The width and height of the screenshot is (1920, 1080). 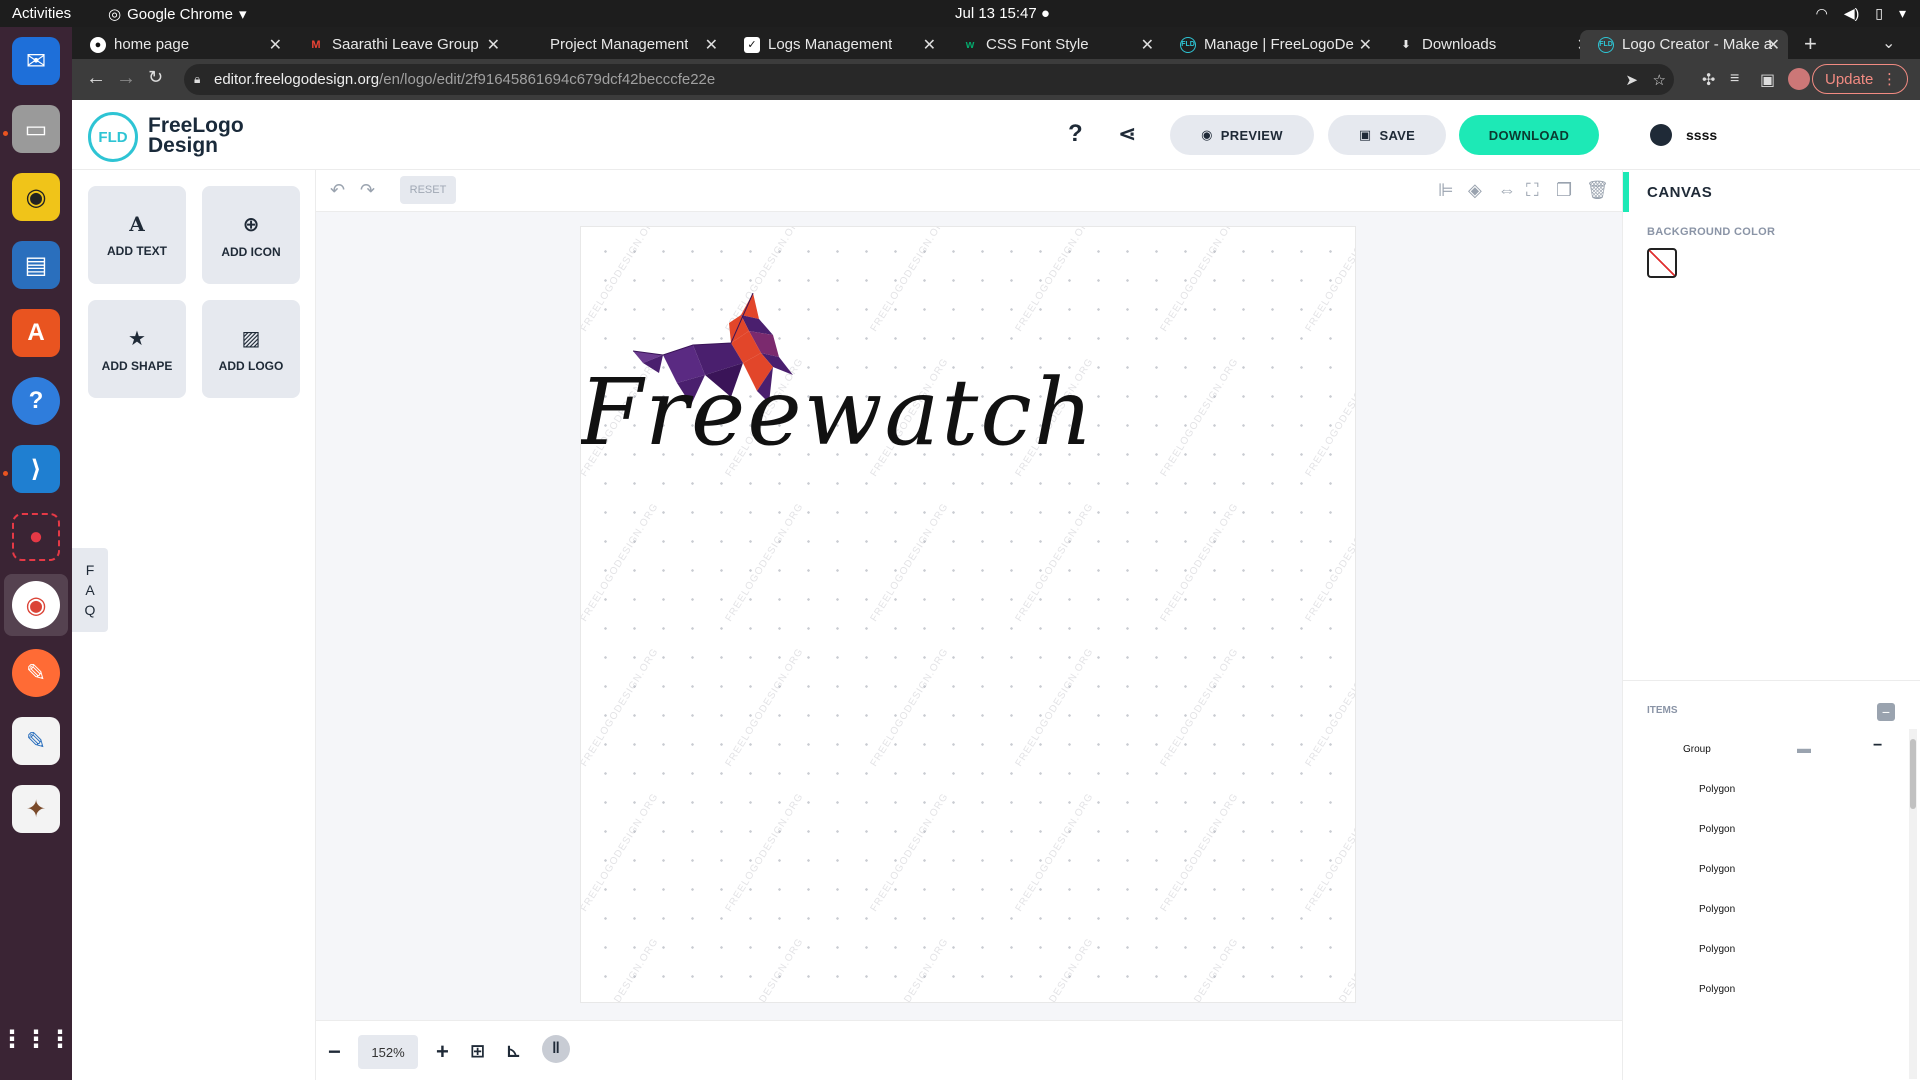 What do you see at coordinates (838, 412) in the screenshot?
I see `brand-name-text: Freewatch` at bounding box center [838, 412].